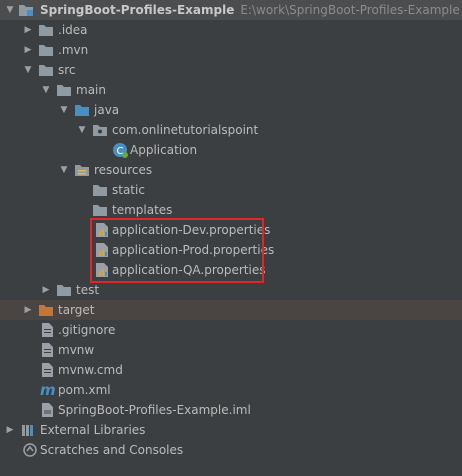 The width and height of the screenshot is (462, 476). What do you see at coordinates (193, 250) in the screenshot?
I see `tree-label-props-prod: application-Prod.properties` at bounding box center [193, 250].